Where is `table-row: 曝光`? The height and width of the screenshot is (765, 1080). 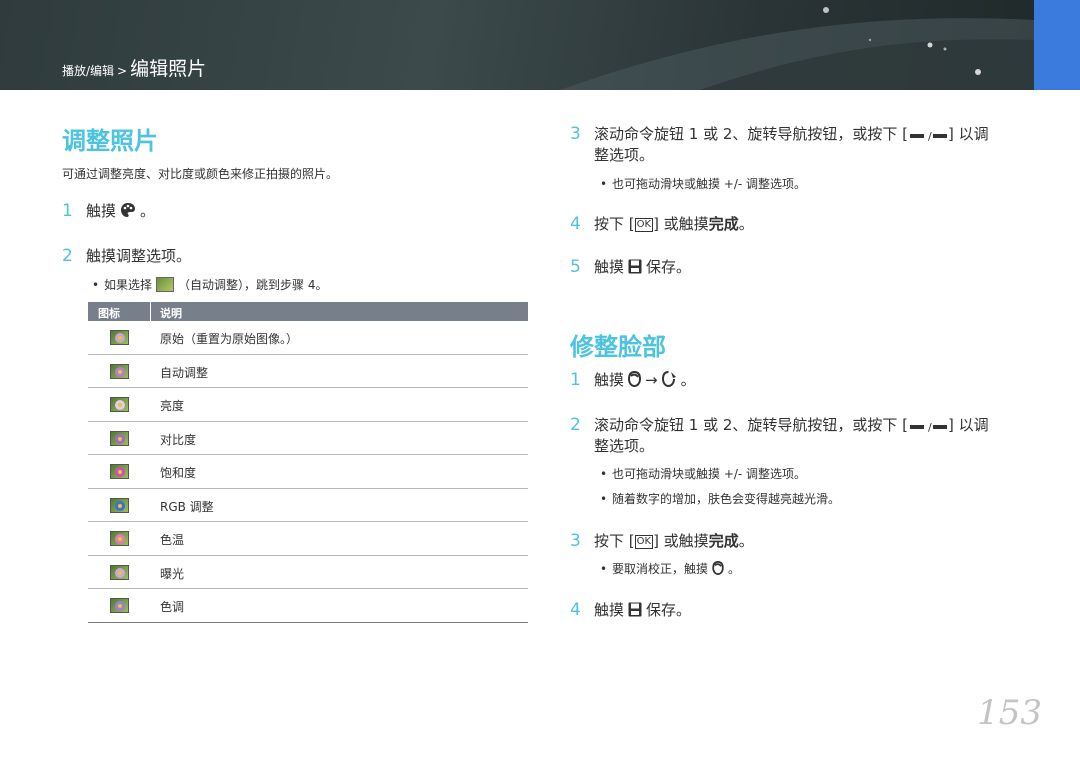
table-row: 曝光 is located at coordinates (308, 572).